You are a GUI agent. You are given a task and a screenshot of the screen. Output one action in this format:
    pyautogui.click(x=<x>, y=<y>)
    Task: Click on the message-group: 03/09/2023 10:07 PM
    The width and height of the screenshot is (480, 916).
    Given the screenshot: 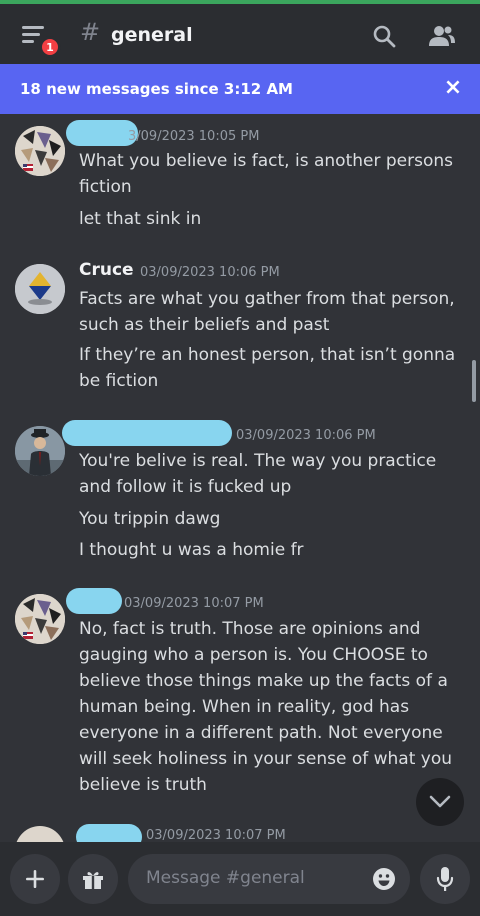 What is the action you would take?
    pyautogui.click(x=240, y=831)
    